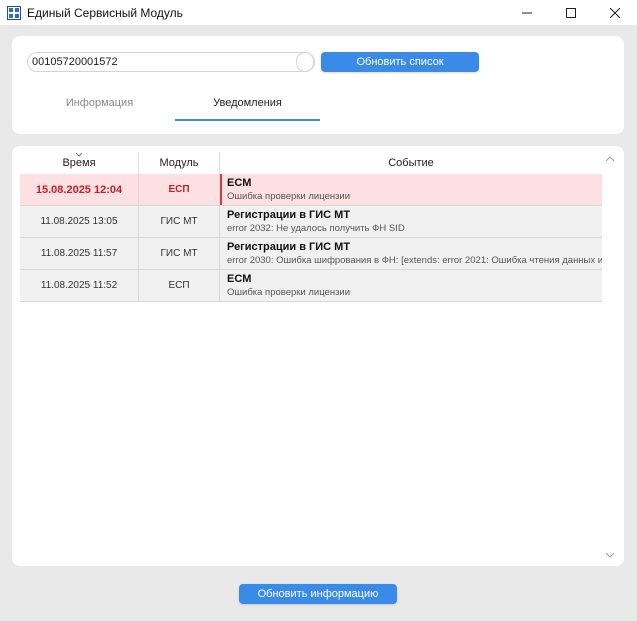  What do you see at coordinates (79, 253) in the screenshot?
I see `row-time: 11.08.2025 11:57` at bounding box center [79, 253].